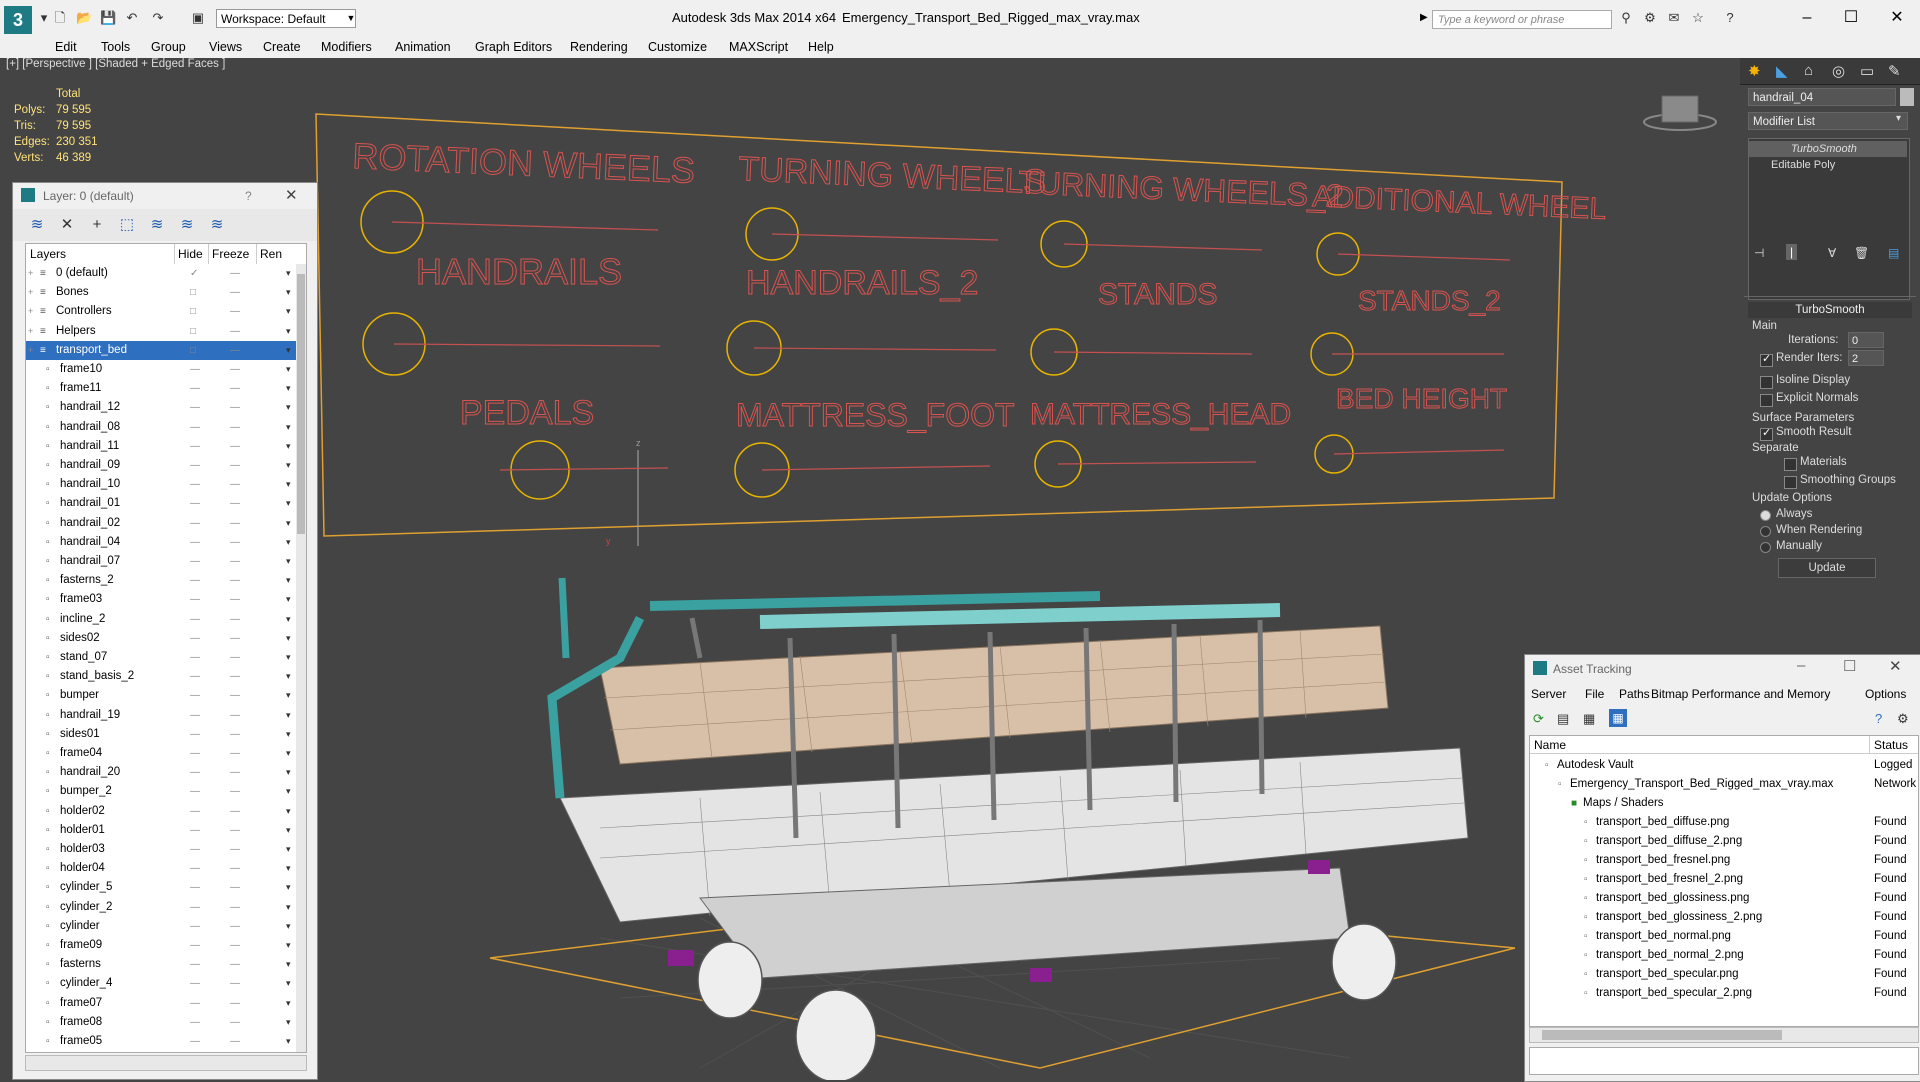 This screenshot has width=1920, height=1082. Describe the element at coordinates (1903, 719) in the screenshot. I see `settings-icon: ⚙` at that location.